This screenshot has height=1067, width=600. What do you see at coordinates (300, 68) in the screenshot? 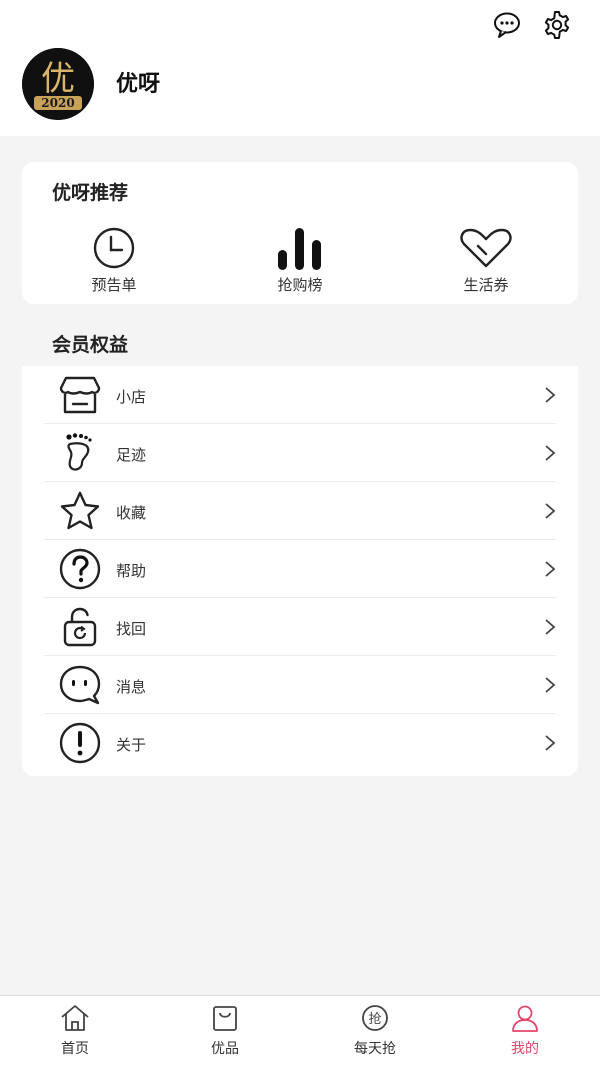
I see `profile-header: 优 2020 优呀` at bounding box center [300, 68].